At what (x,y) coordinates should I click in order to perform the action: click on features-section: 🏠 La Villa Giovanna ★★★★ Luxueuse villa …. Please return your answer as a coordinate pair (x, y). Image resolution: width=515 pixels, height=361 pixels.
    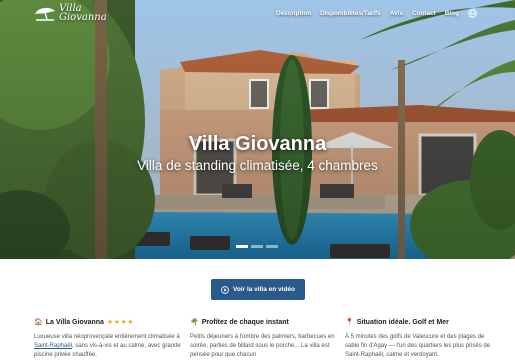
    Looking at the image, I should click on (257, 339).